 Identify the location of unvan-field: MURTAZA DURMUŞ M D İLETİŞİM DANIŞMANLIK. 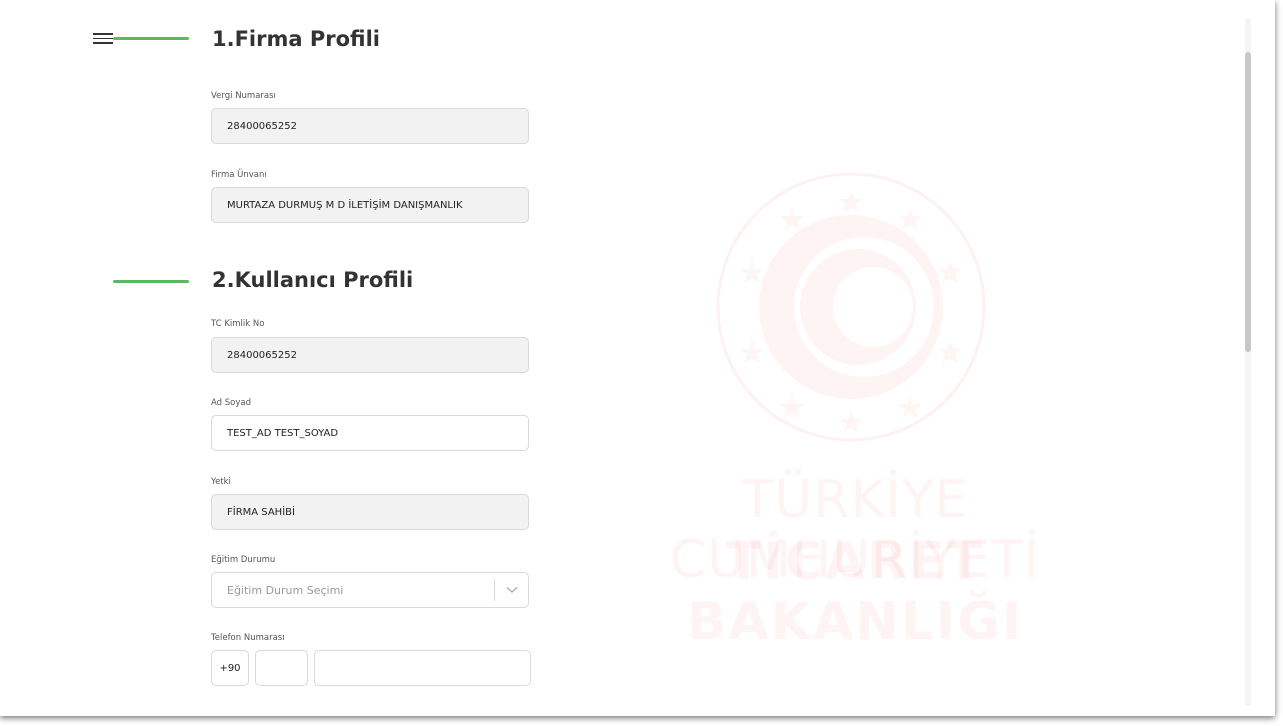
(370, 205).